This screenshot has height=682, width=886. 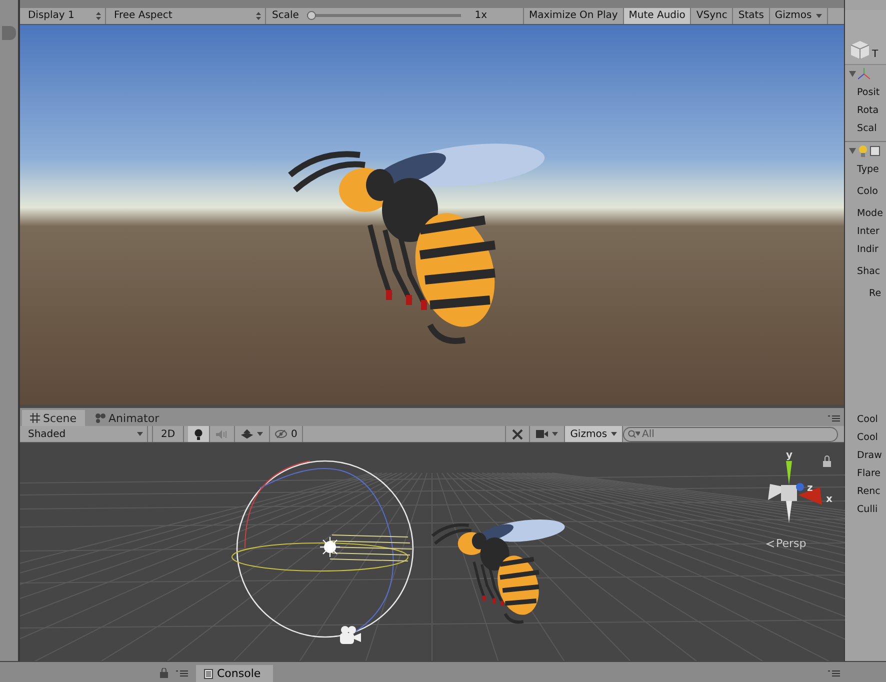 I want to click on axis-gizmo-drawing, so click(x=795, y=492).